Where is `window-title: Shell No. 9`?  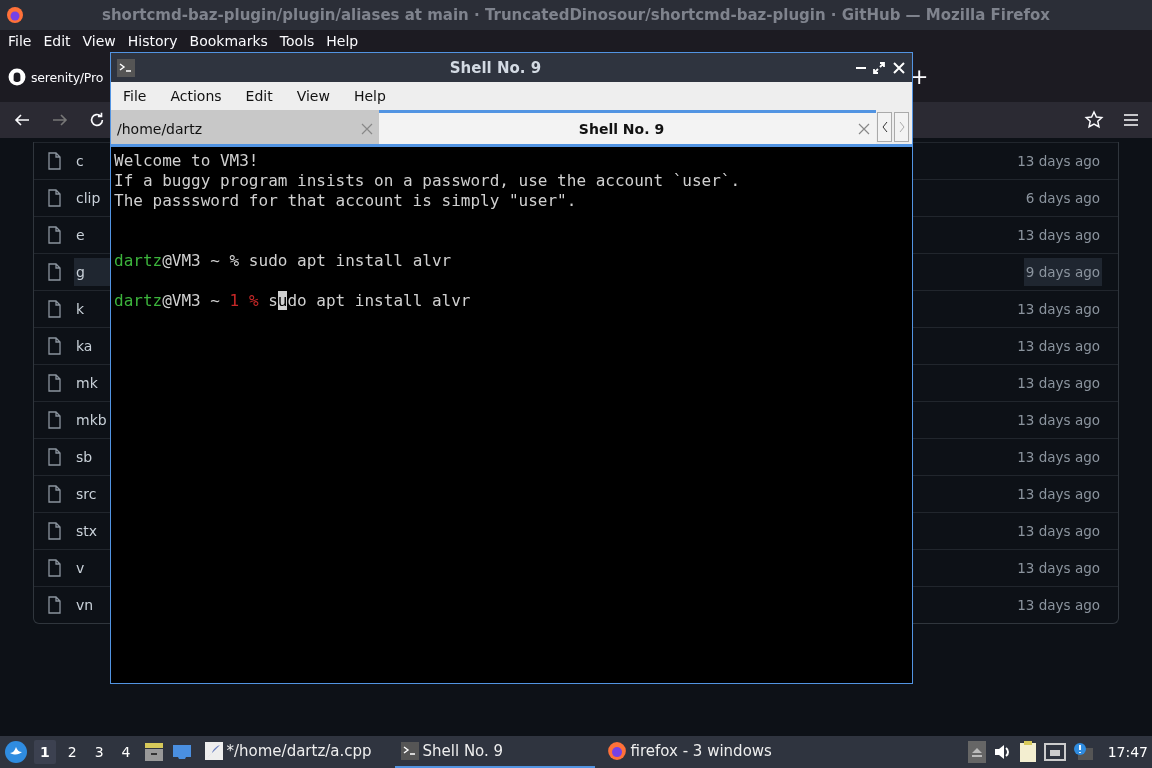 window-title: Shell No. 9 is located at coordinates (495, 67).